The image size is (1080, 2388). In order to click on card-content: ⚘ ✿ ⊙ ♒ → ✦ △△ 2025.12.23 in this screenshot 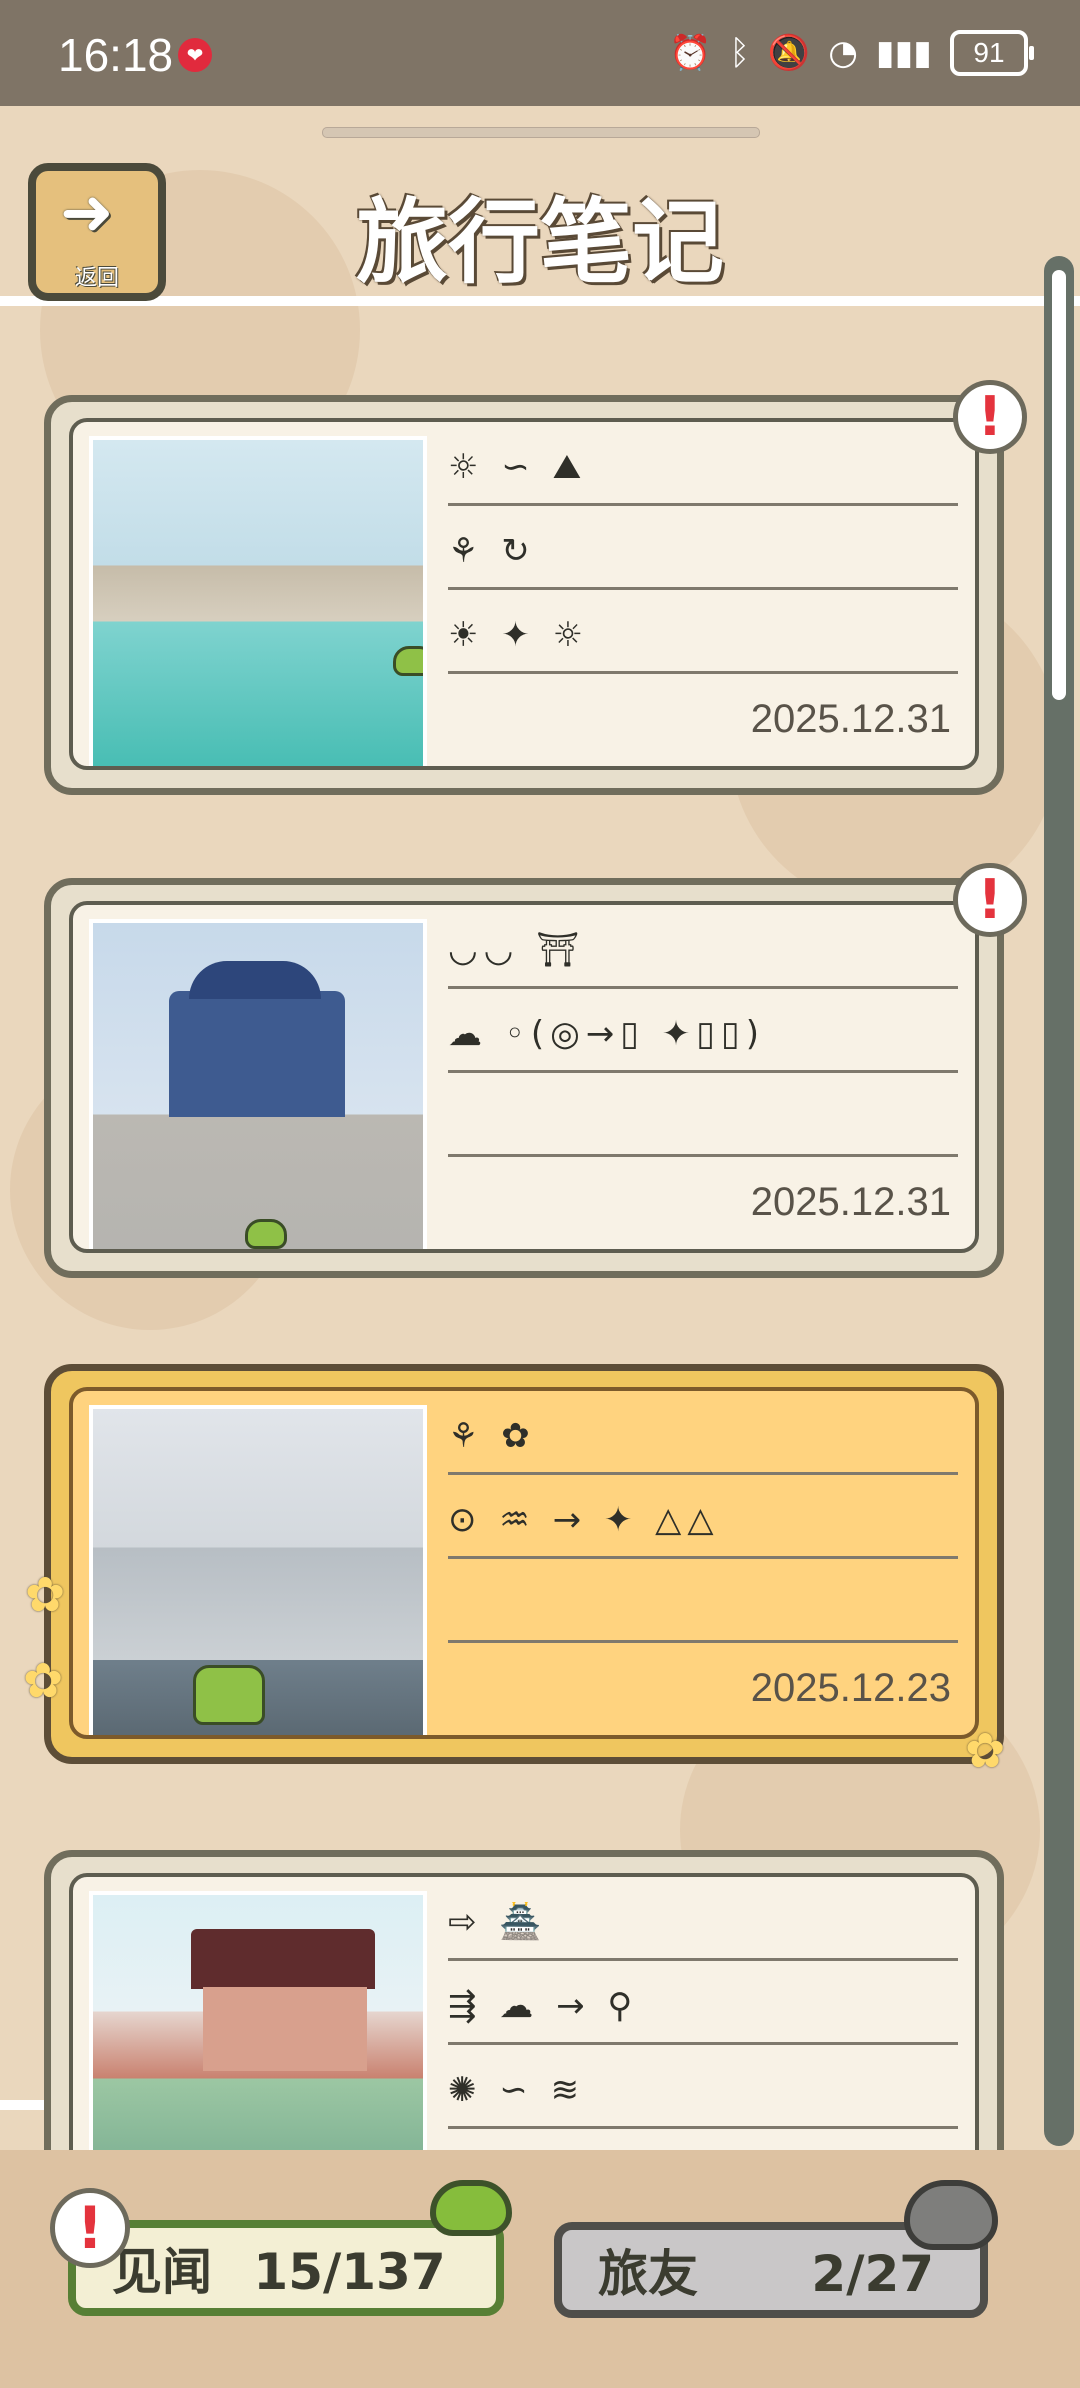, I will do `click(524, 1563)`.